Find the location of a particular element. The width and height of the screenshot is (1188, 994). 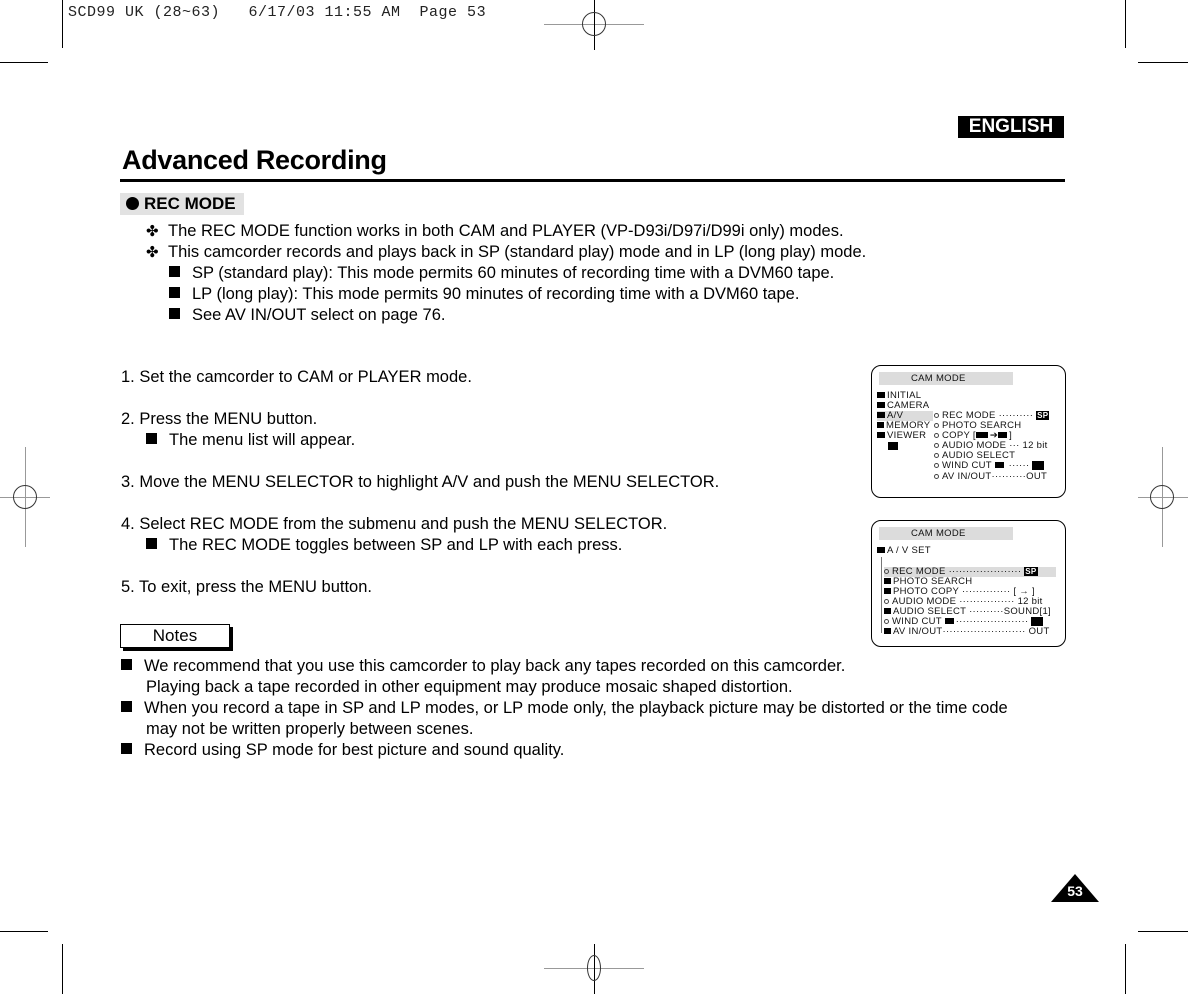

notes-label: Notes is located at coordinates (175, 636).